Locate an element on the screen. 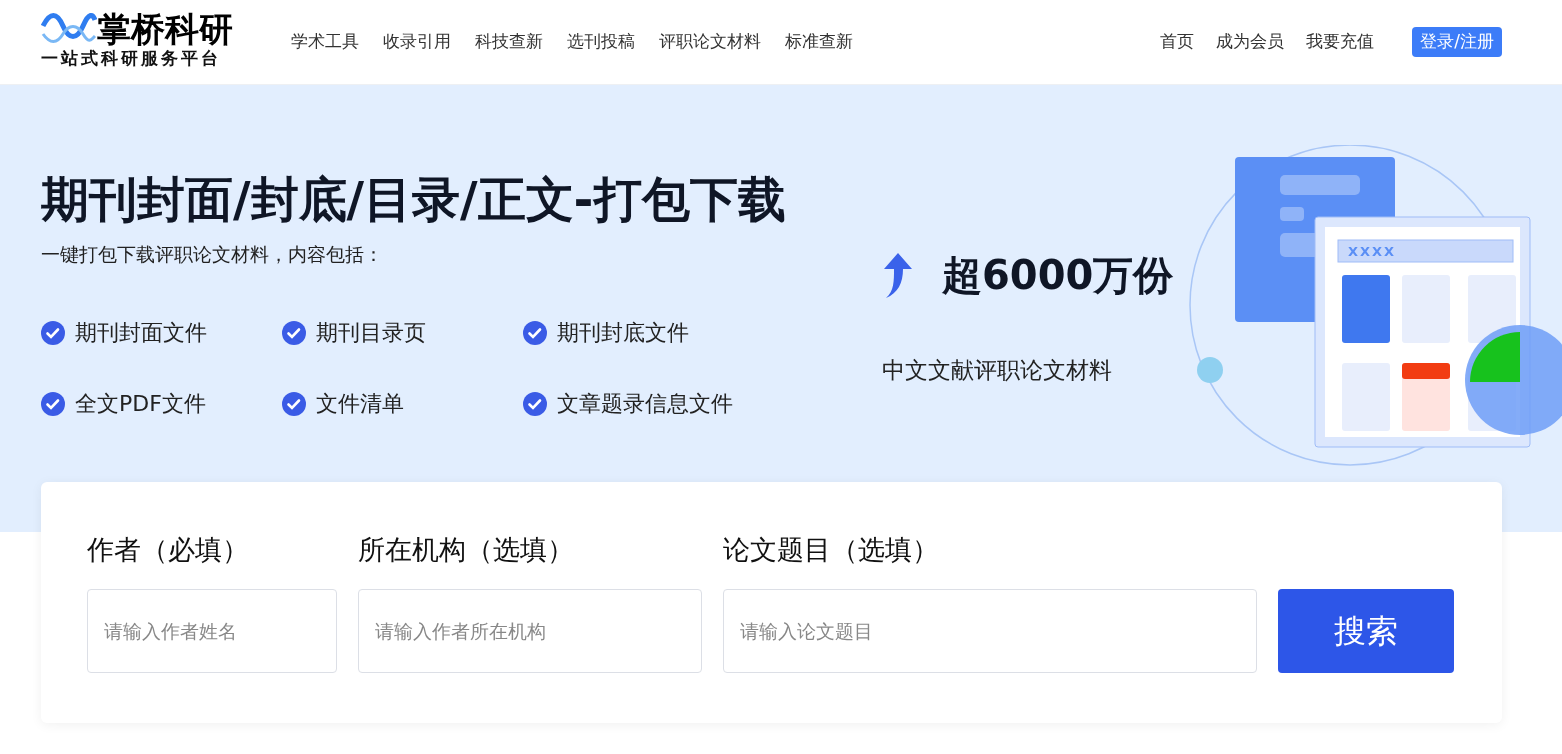 This screenshot has width=1562, height=754. nav-link: 标准查新 is located at coordinates (819, 42).